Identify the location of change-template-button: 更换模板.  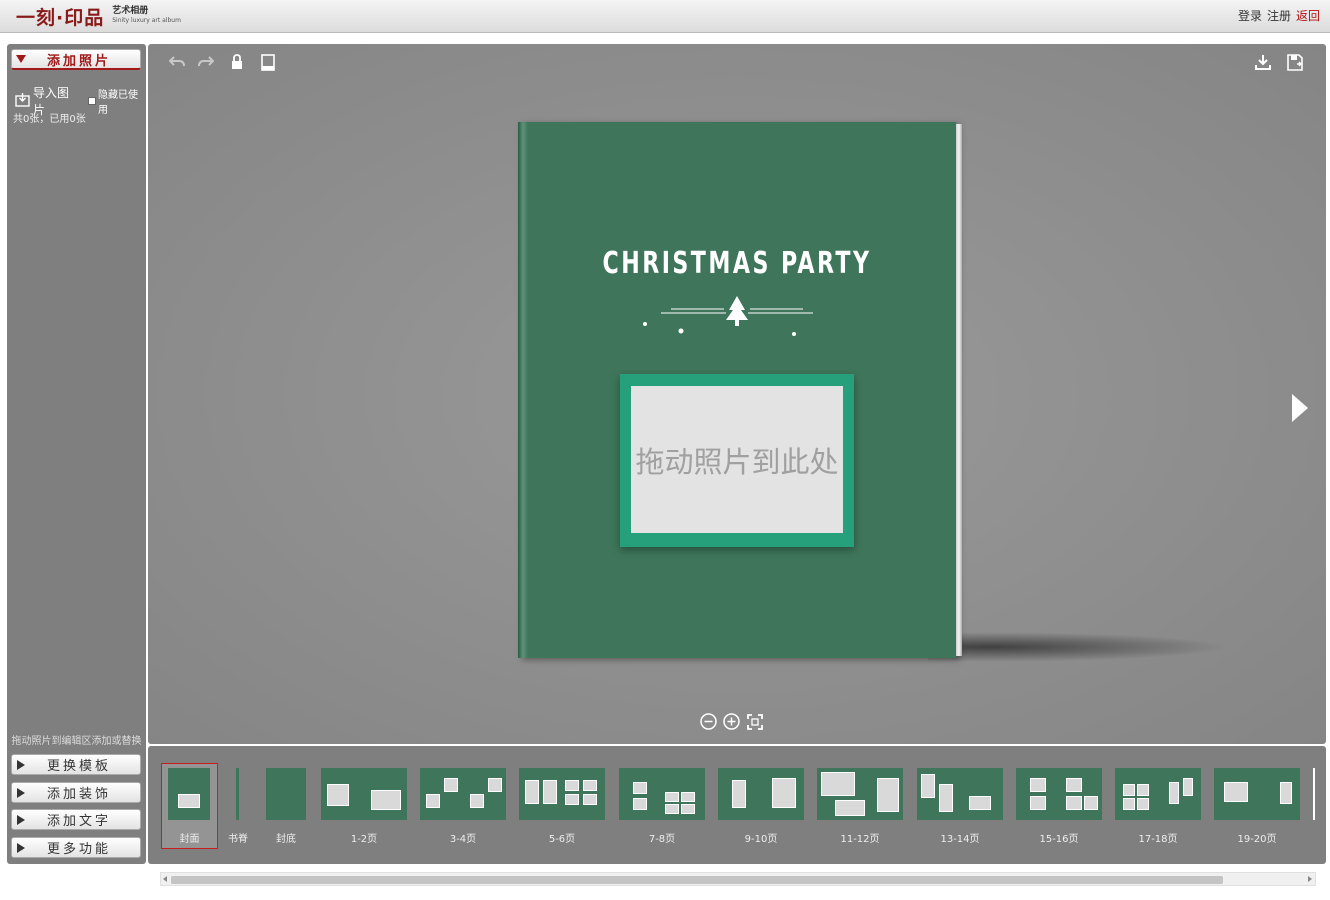
(76, 764).